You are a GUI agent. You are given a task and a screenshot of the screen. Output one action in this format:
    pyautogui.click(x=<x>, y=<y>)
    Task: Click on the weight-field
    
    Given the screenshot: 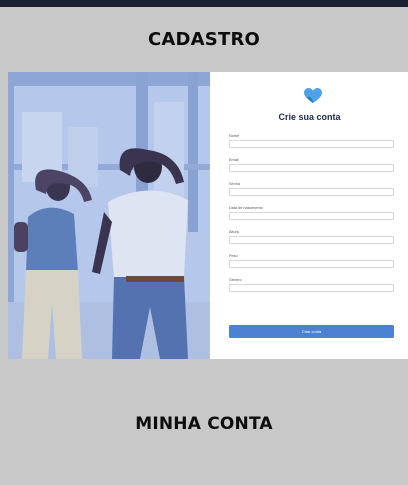 What is the action you would take?
    pyautogui.click(x=311, y=264)
    